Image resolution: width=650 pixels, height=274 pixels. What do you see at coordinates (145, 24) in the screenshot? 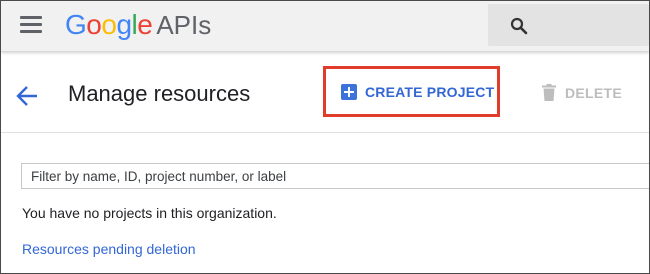
I see `logo-letter: e` at bounding box center [145, 24].